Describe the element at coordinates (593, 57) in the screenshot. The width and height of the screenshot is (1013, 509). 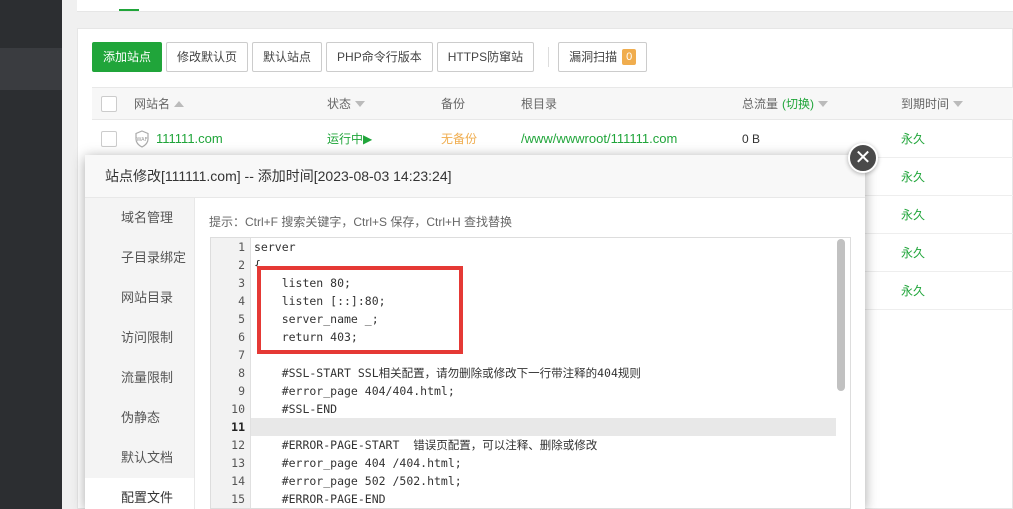
I see `vuln-scan-label: 漏洞扫描` at that location.